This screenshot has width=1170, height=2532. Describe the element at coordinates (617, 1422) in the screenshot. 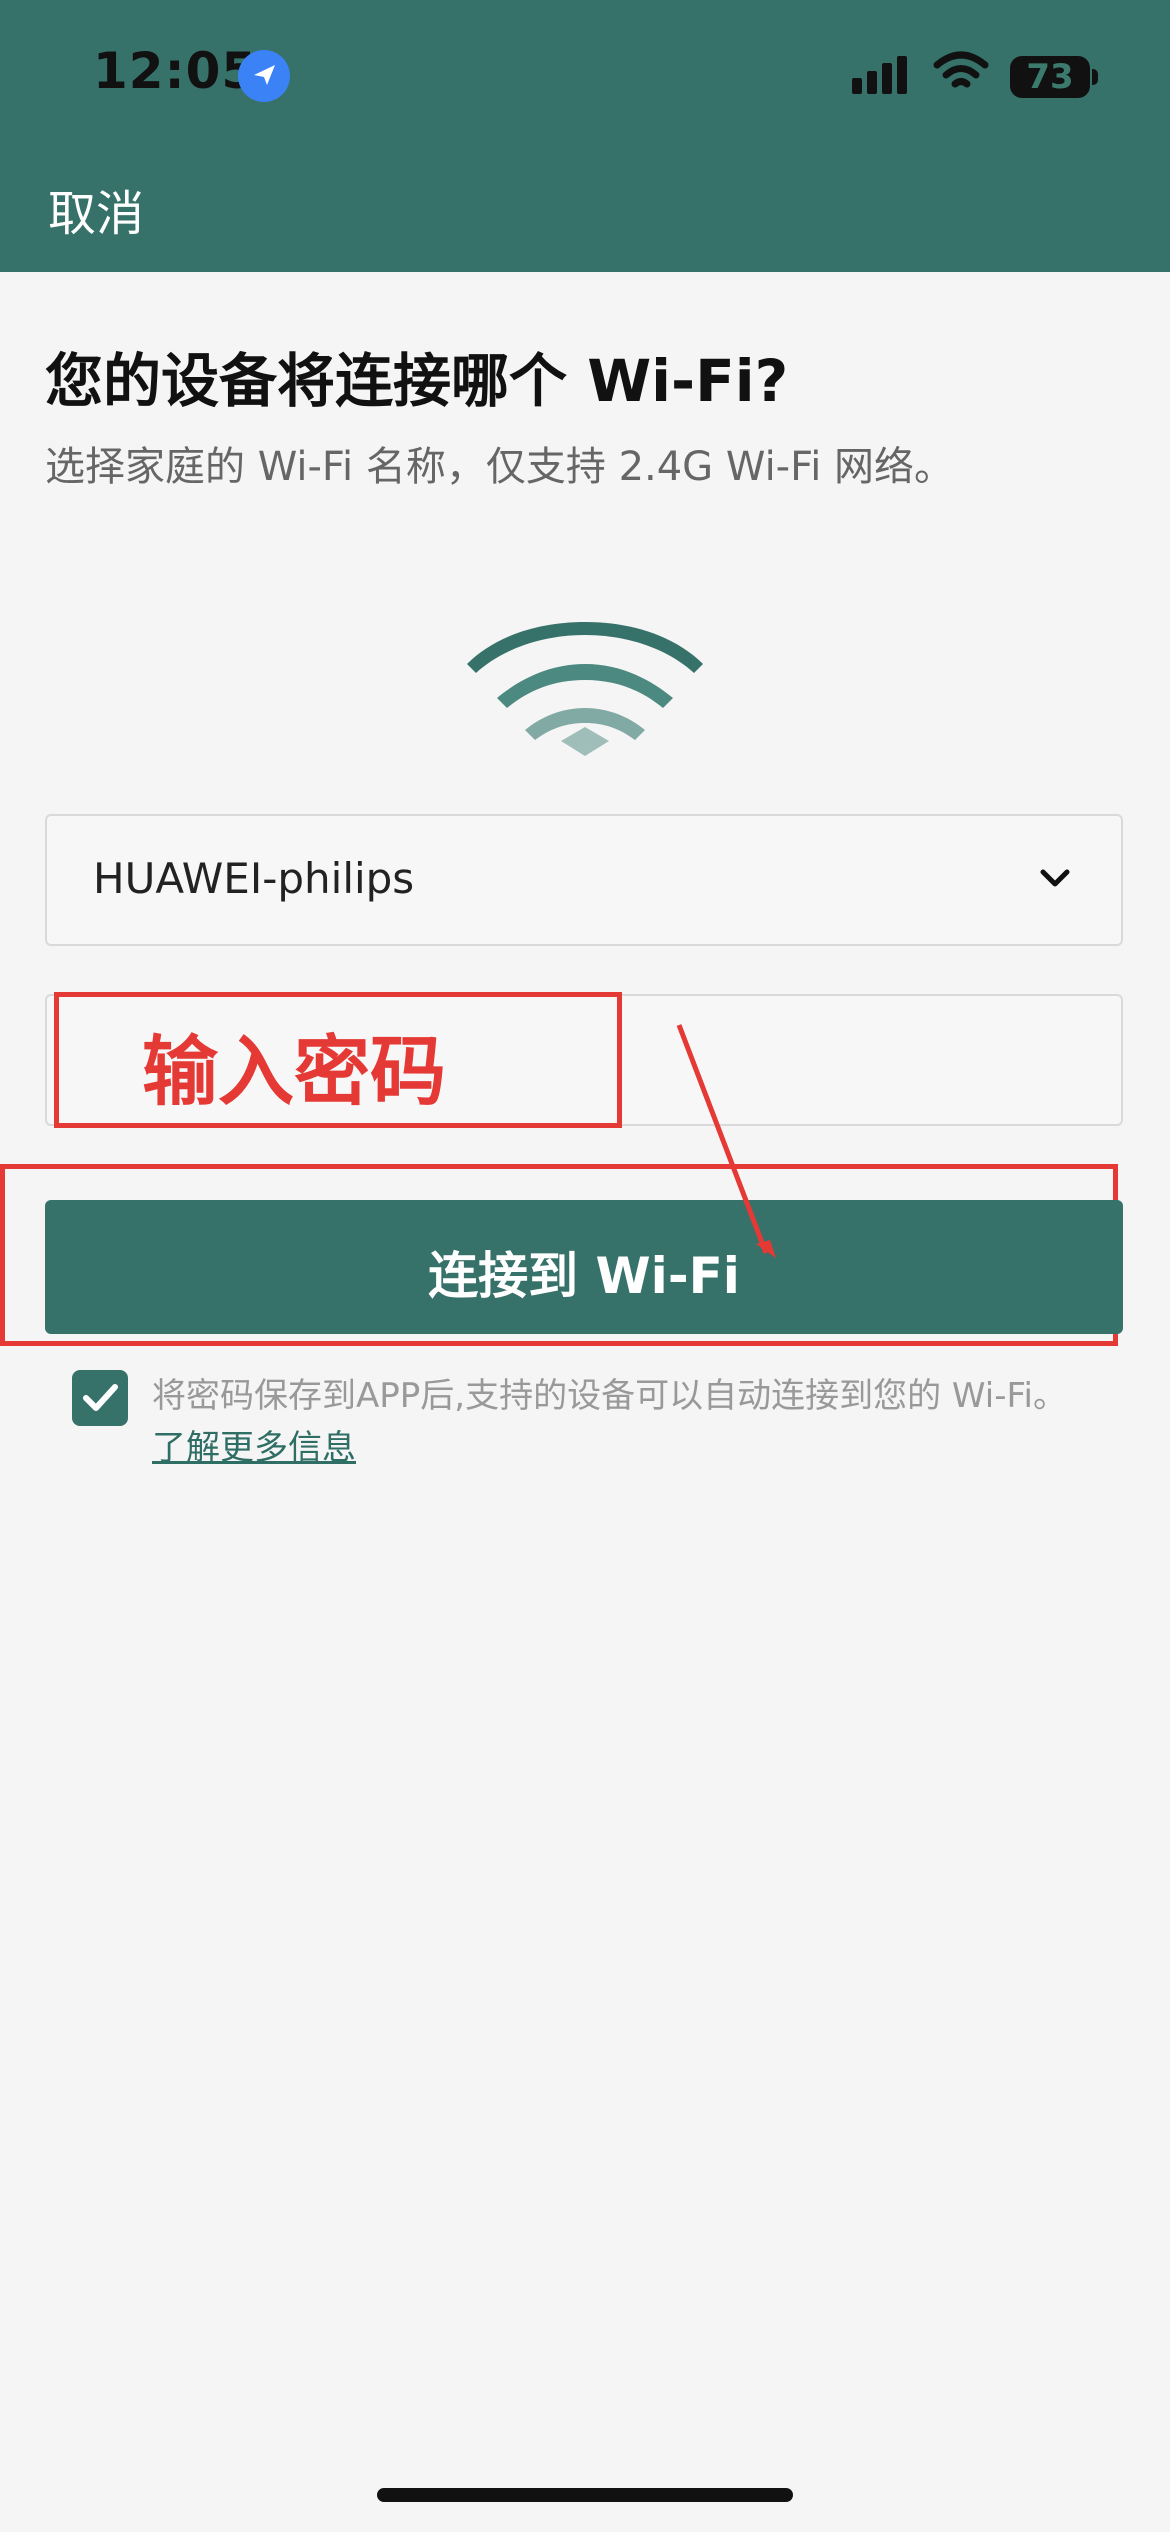

I see `save-password-note: 将密码保存到APP后,支持的设备可以自动连接到您的 Wi-Fi。了解更多信息` at that location.